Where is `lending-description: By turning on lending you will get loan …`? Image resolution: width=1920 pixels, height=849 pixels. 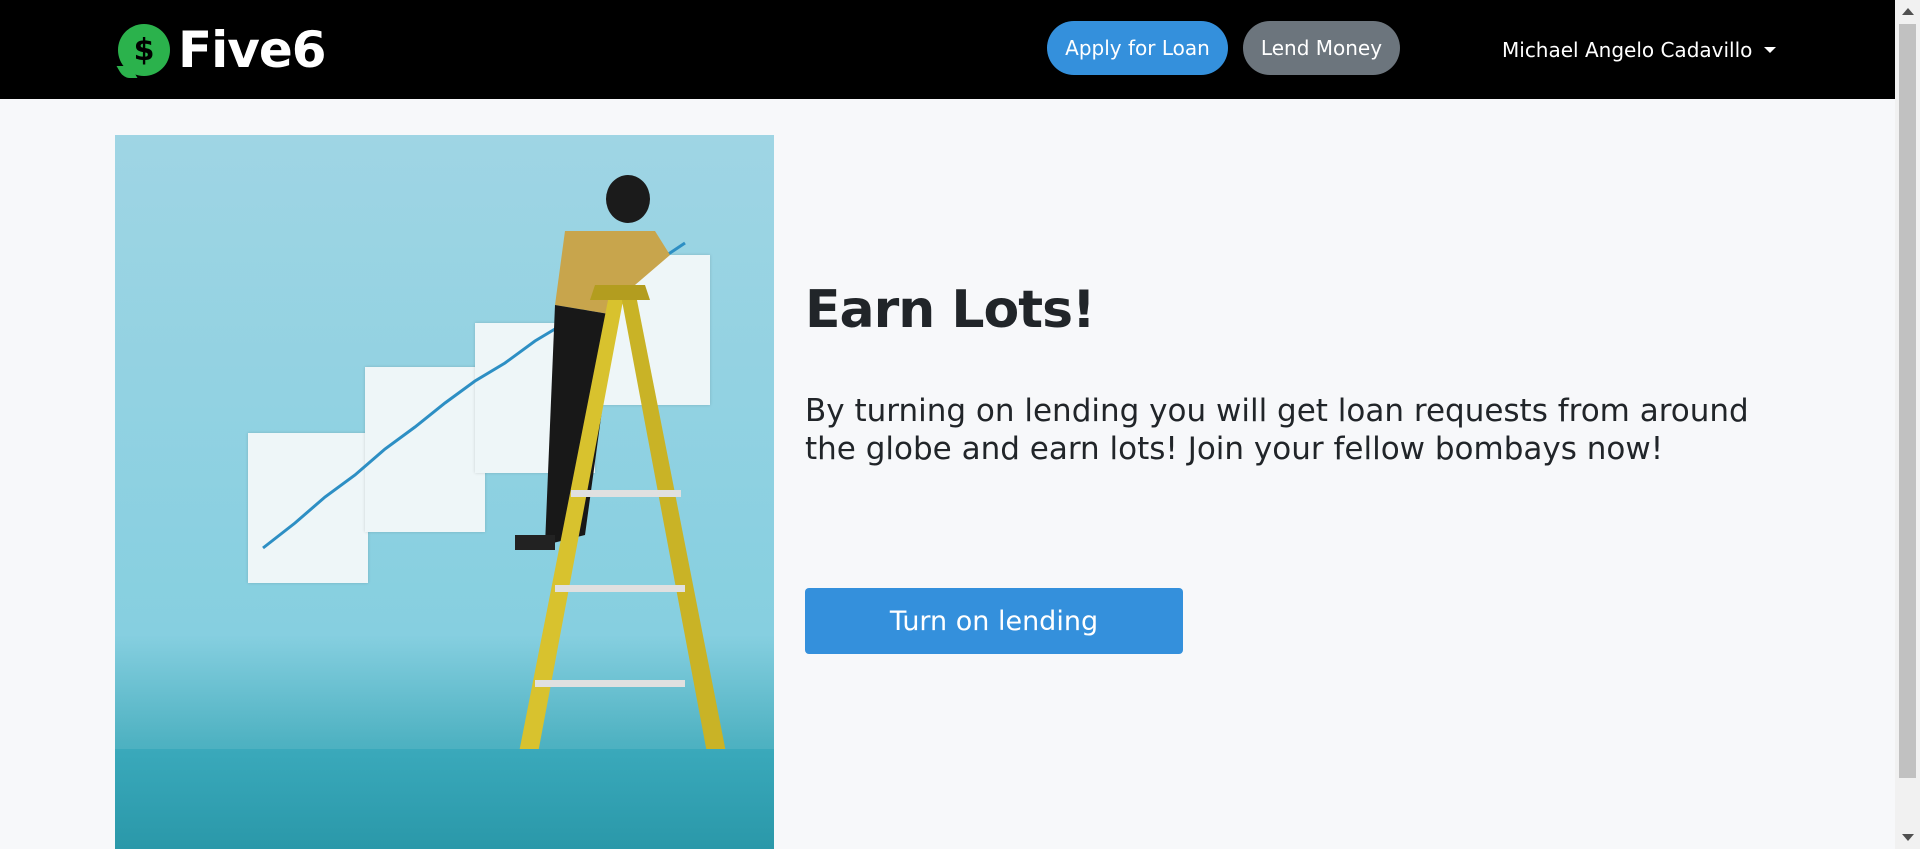 lending-description: By turning on lending you will get loan … is located at coordinates (1277, 430).